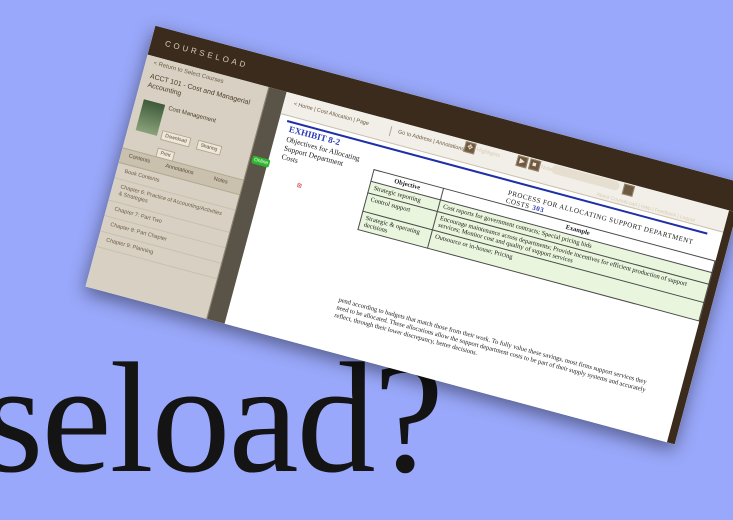 This screenshot has width=733, height=520. I want to click on tab-contents: Contents, so click(139, 158).